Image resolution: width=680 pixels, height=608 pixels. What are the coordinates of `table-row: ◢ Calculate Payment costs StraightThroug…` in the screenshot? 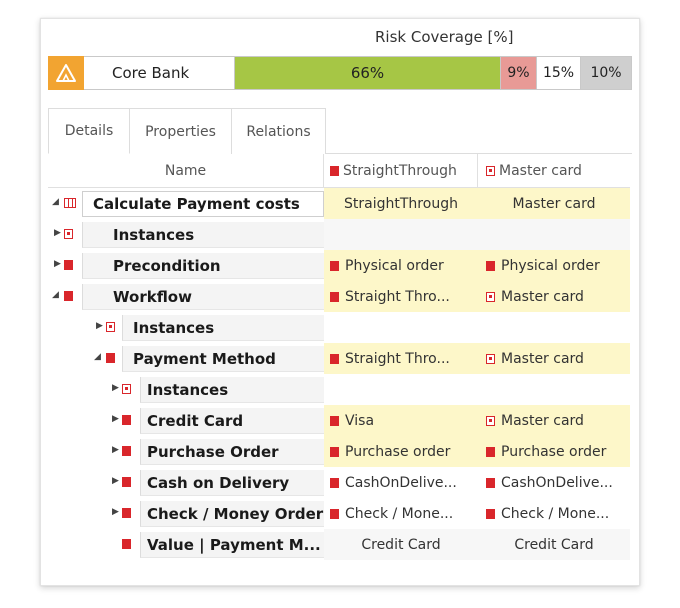 It's located at (339, 203).